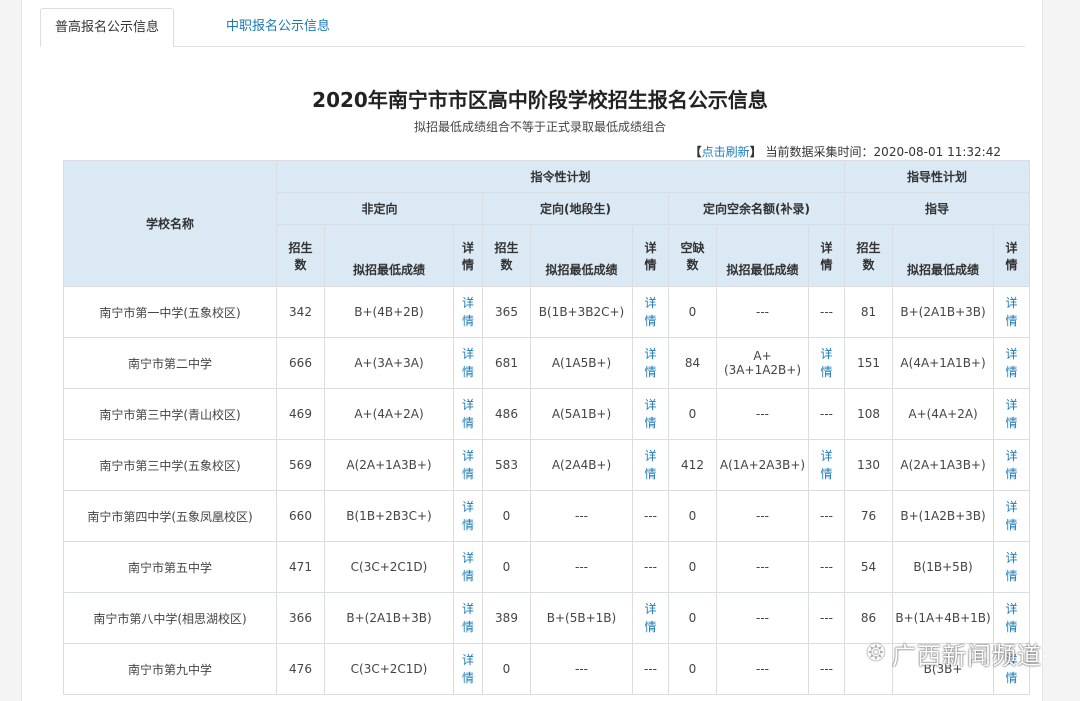 The width and height of the screenshot is (1080, 701). I want to click on bracket-open: 【, so click(695, 152).